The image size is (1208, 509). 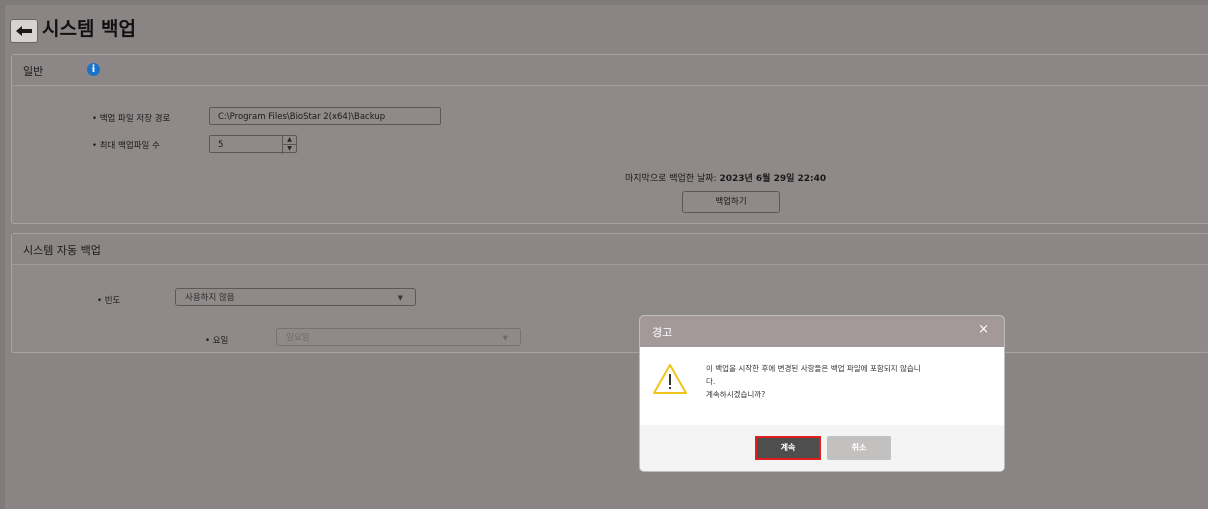 I want to click on stepper-arrows: ▲ ▼, so click(x=289, y=145).